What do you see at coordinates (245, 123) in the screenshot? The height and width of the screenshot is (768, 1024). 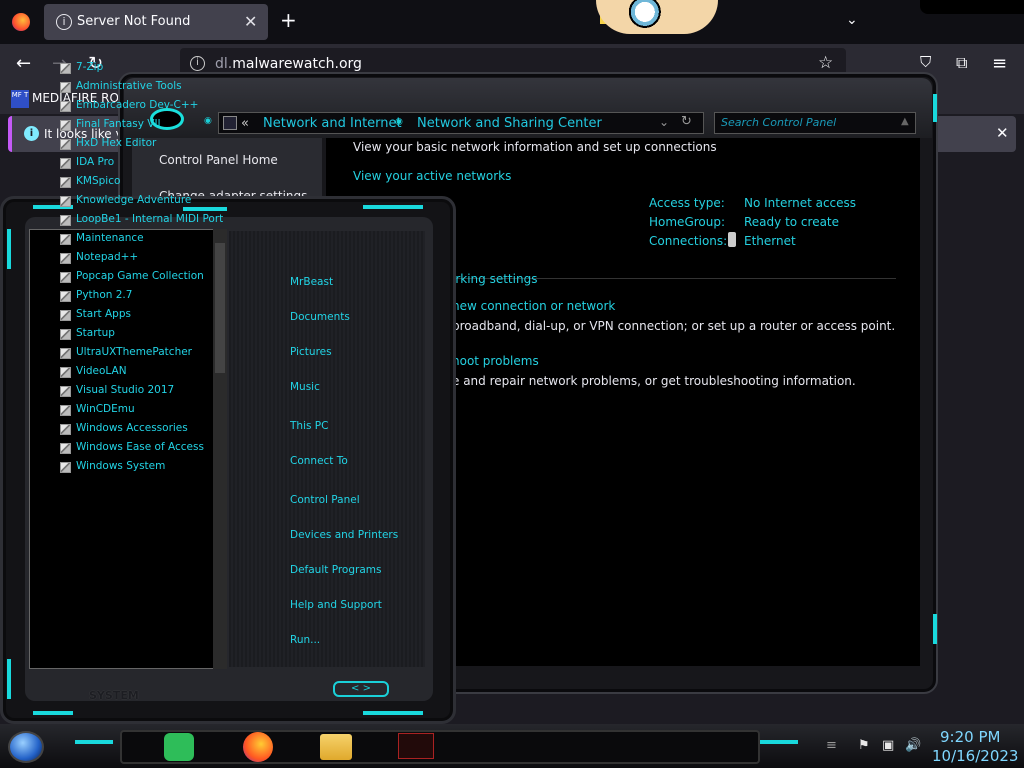 I see `breadcrumb-overflow: «` at bounding box center [245, 123].